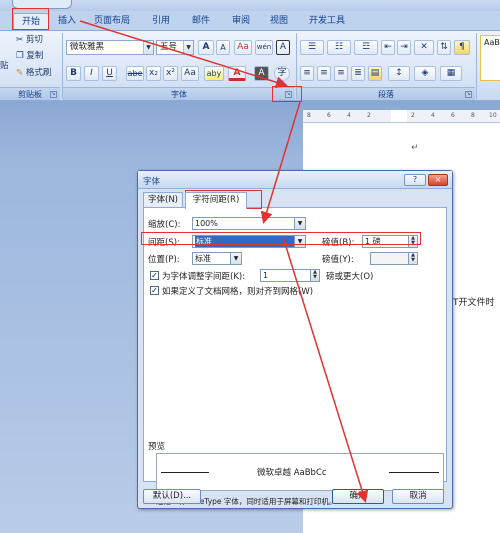  I want to click on line-spacing-icon: ↕, so click(399, 73).